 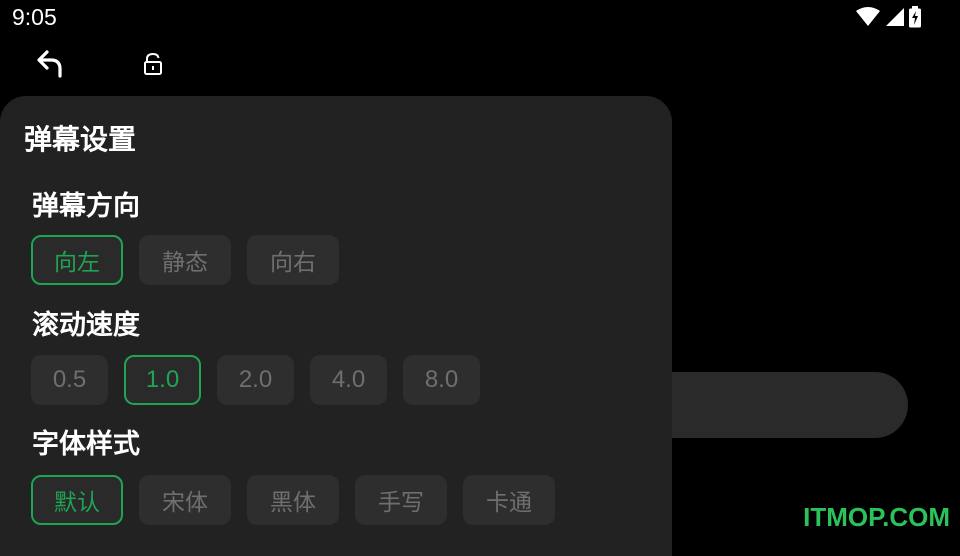 What do you see at coordinates (876, 517) in the screenshot?
I see `watermark: ITMOP.COM` at bounding box center [876, 517].